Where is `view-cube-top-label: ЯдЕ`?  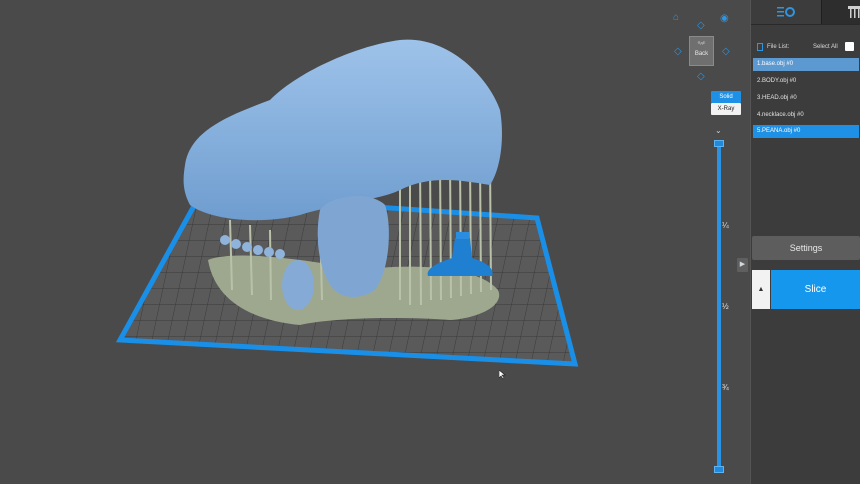 view-cube-top-label: ЯдЕ is located at coordinates (701, 42).